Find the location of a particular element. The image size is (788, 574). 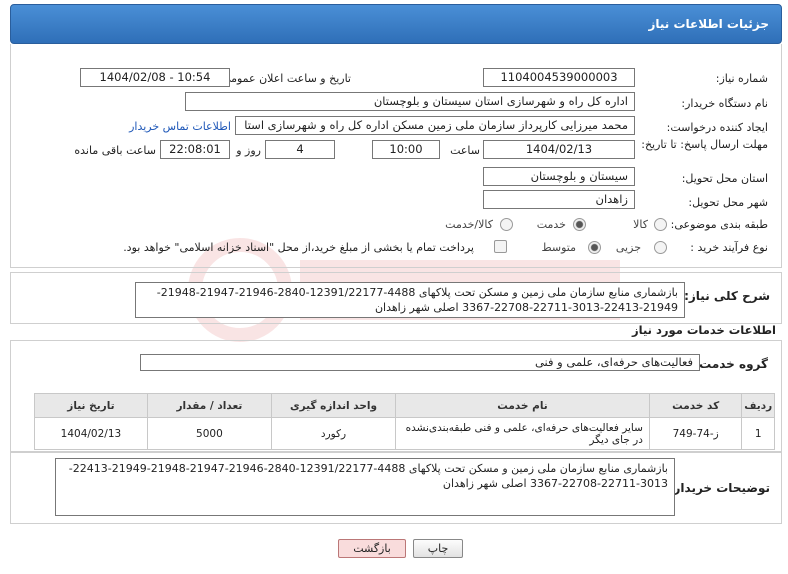

page-title: جزئیات اطلاعات نیاز is located at coordinates (708, 24).